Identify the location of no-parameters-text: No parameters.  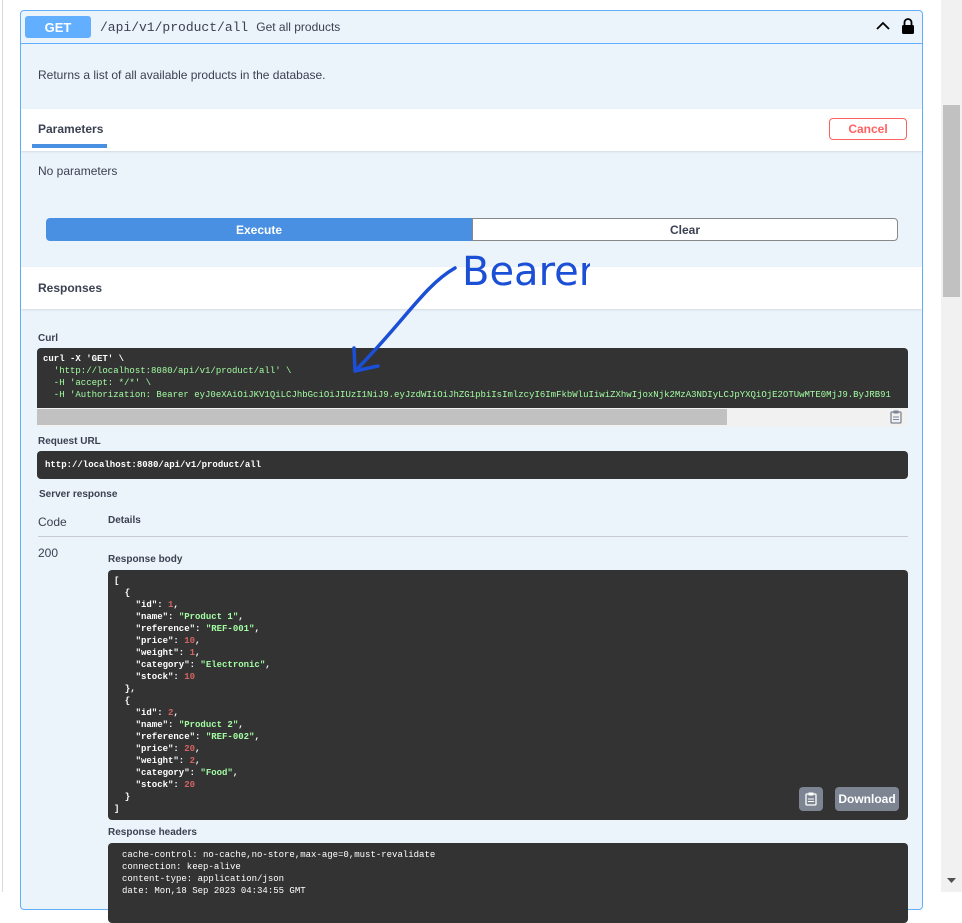
(78, 171).